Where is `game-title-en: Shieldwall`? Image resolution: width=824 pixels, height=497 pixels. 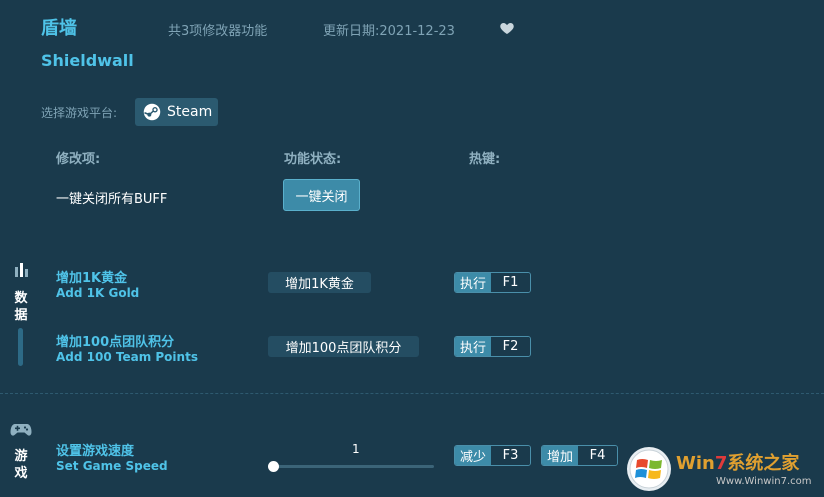 game-title-en: Shieldwall is located at coordinates (87, 60).